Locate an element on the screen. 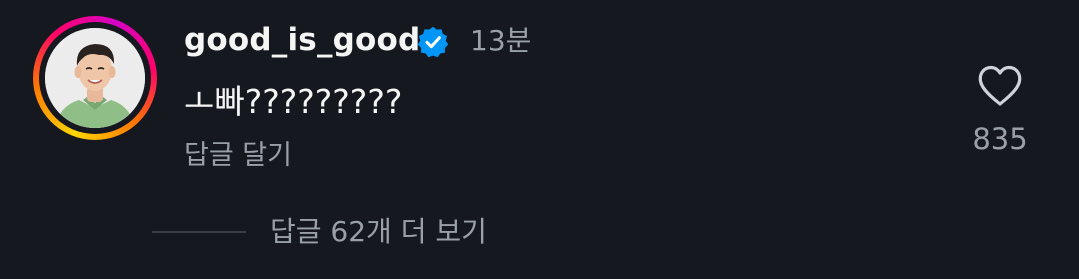  username: good_is_good is located at coordinates (302, 40).